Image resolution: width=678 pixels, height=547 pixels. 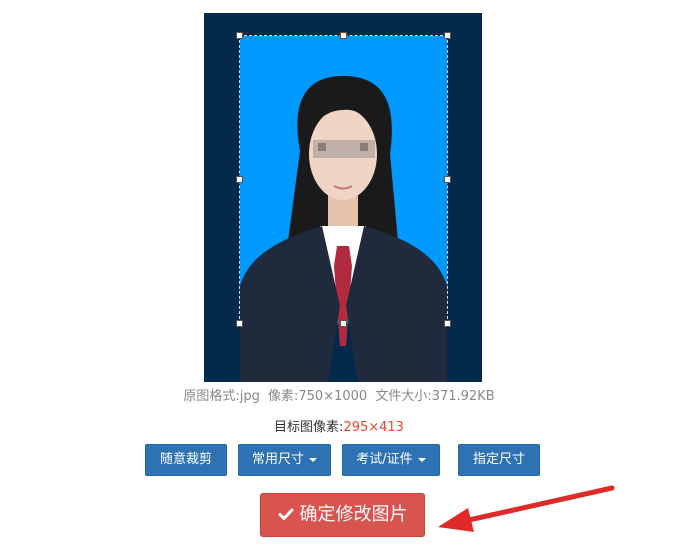 What do you see at coordinates (353, 514) in the screenshot?
I see `confirm-label: 确定修改图片` at bounding box center [353, 514].